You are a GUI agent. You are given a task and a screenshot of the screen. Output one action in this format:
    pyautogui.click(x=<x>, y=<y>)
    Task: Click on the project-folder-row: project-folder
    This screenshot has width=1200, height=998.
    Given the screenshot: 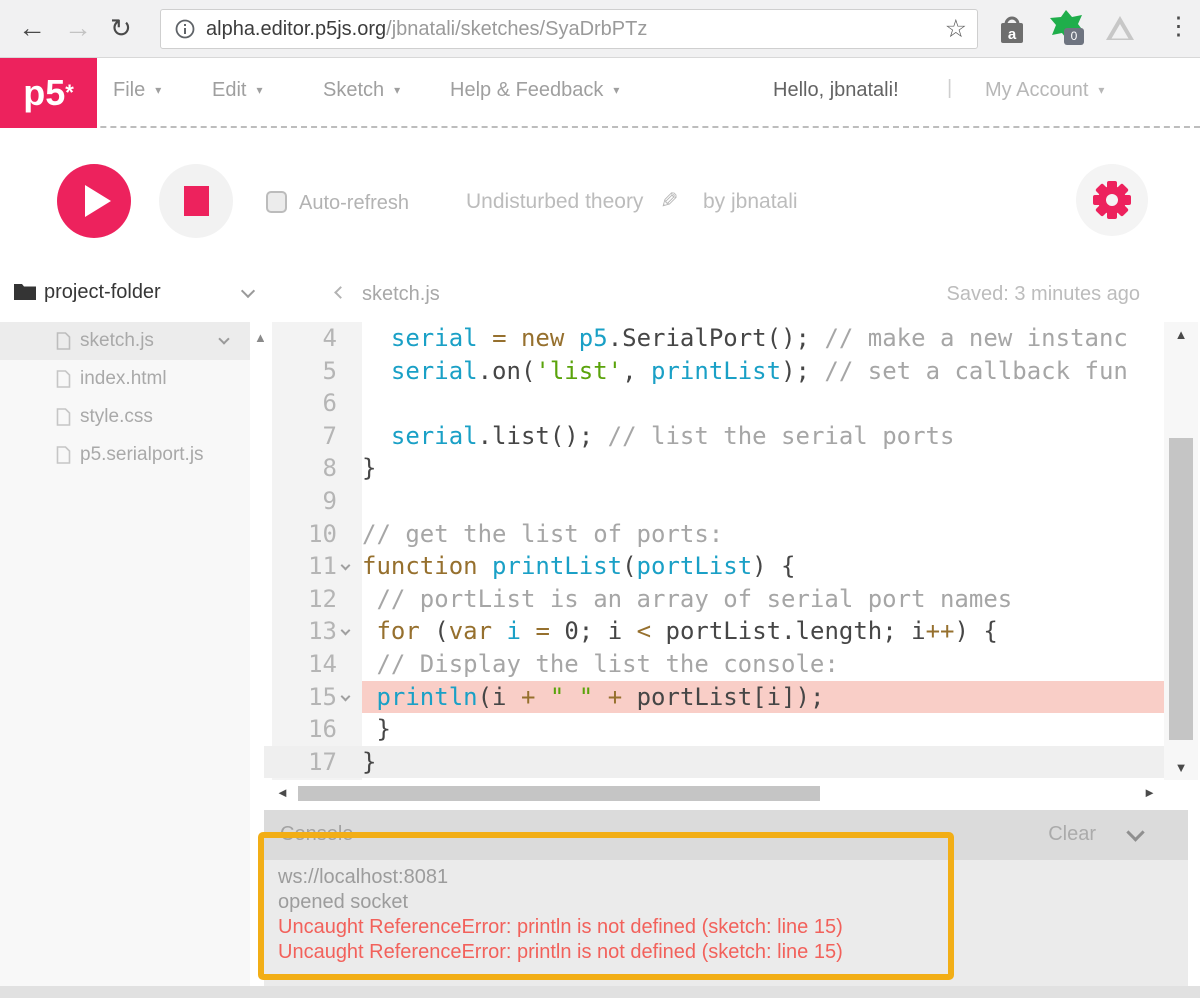 What is the action you would take?
    pyautogui.click(x=128, y=297)
    